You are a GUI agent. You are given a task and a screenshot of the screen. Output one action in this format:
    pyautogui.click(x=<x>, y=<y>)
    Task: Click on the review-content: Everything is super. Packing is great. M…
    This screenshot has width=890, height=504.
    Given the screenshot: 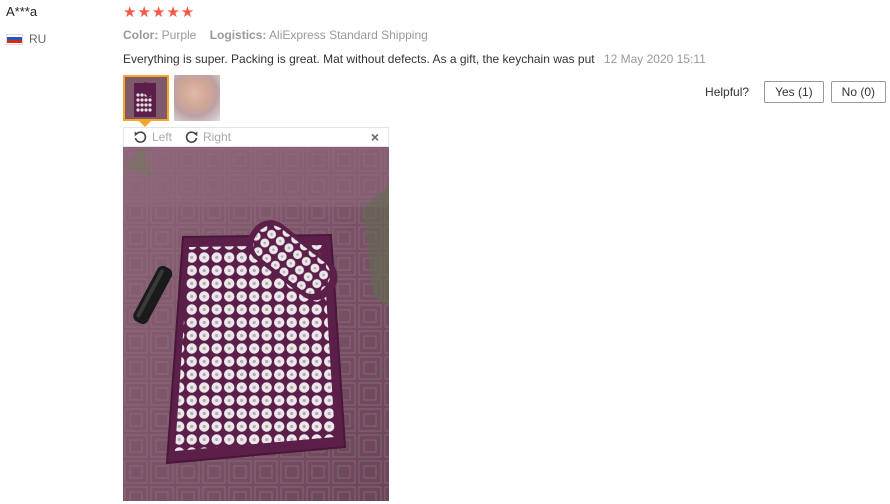 What is the action you would take?
    pyautogui.click(x=359, y=59)
    